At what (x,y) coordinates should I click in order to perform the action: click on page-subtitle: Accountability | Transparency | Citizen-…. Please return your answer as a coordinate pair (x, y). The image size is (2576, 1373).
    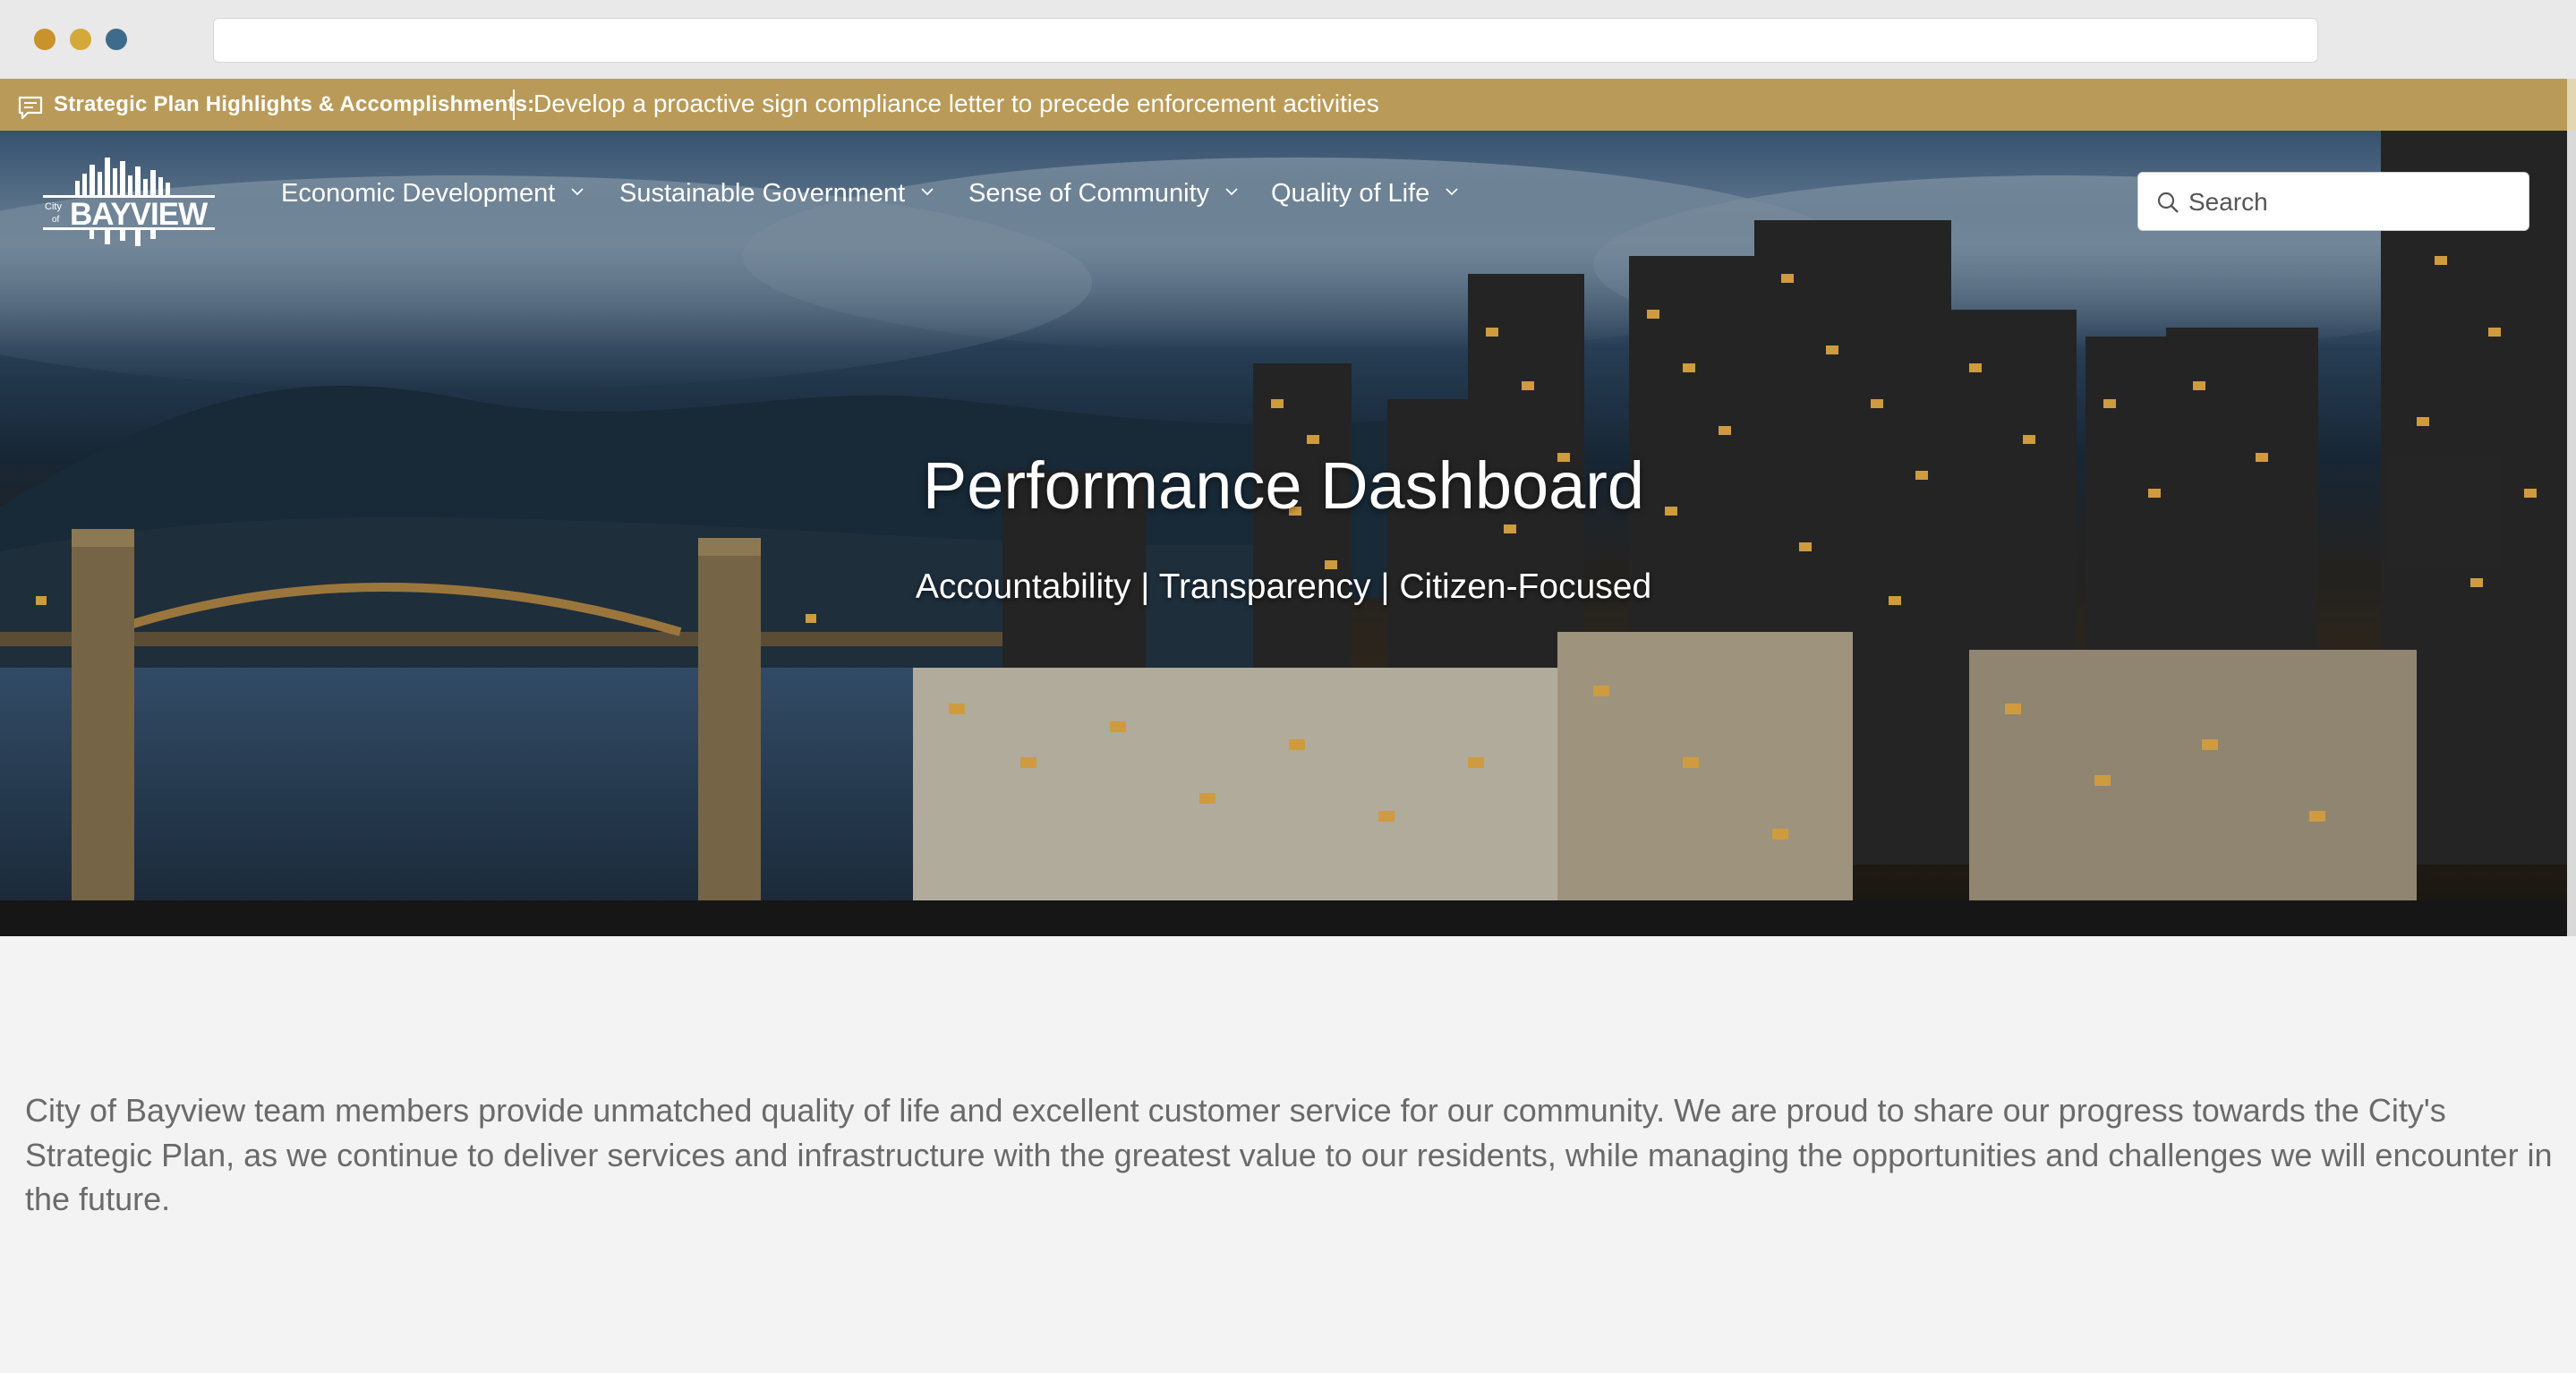
    Looking at the image, I should click on (1283, 586).